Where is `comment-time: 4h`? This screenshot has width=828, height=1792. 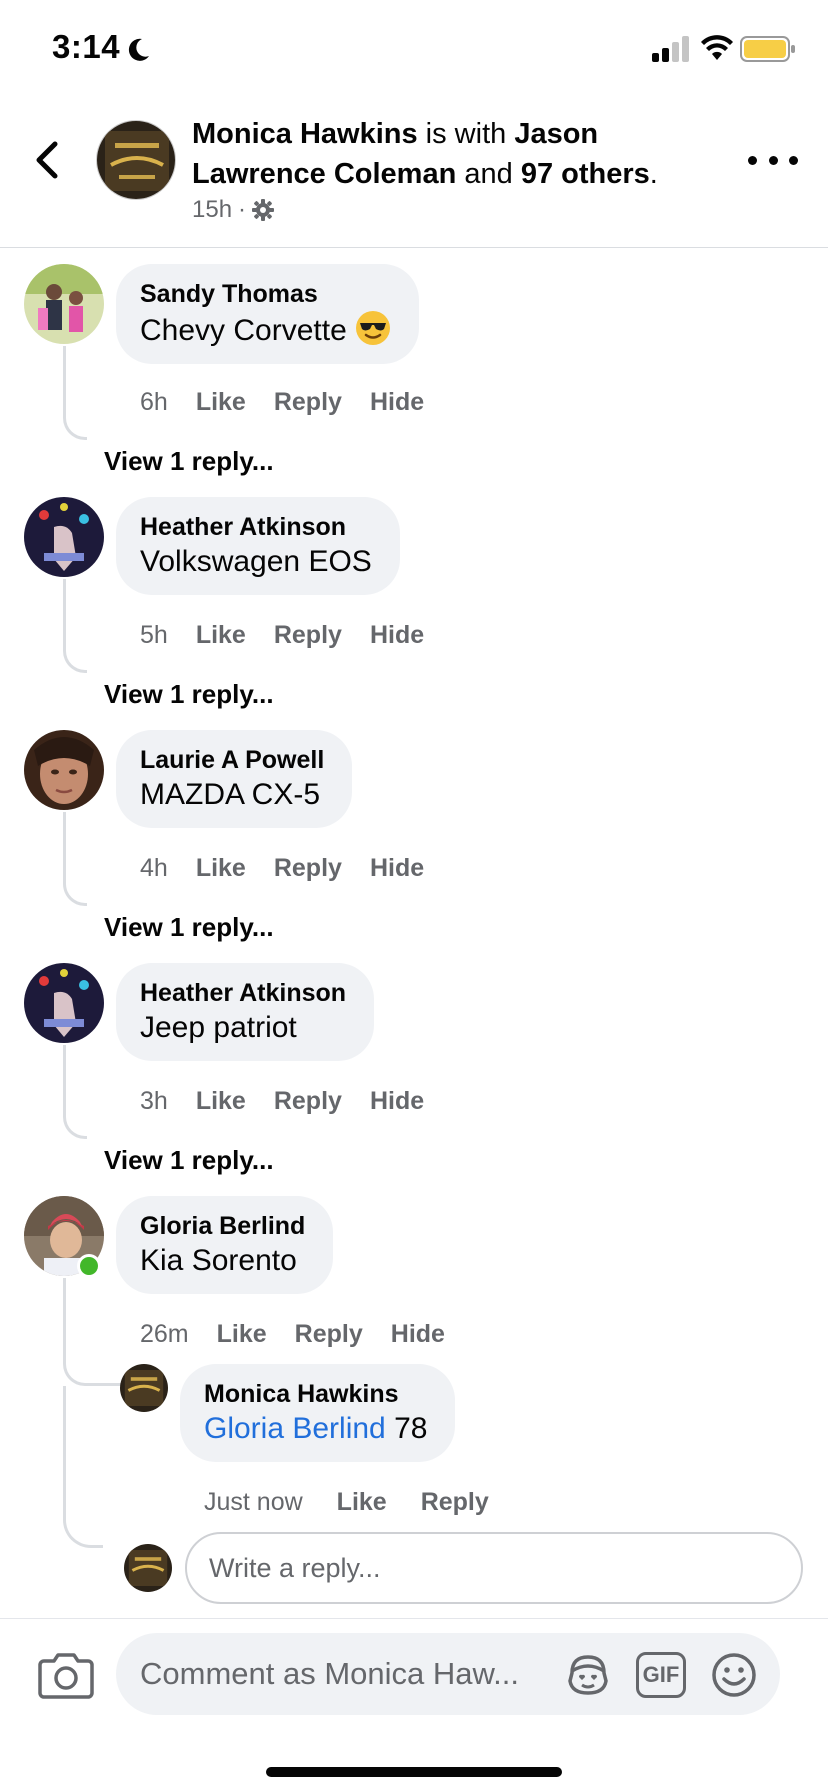 comment-time: 4h is located at coordinates (154, 868).